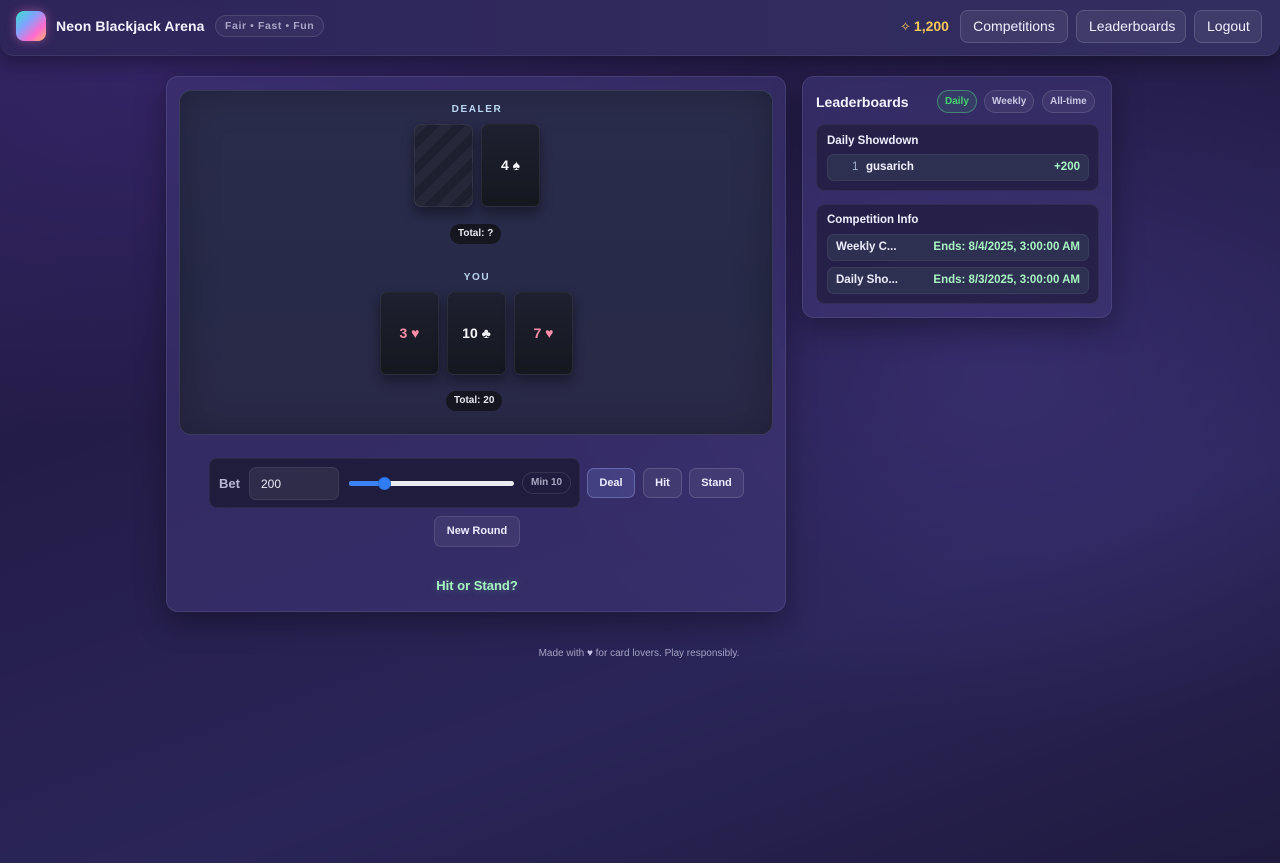 Image resolution: width=1280 pixels, height=863 pixels. Describe the element at coordinates (229, 483) in the screenshot. I see `bet-label: Bet` at that location.